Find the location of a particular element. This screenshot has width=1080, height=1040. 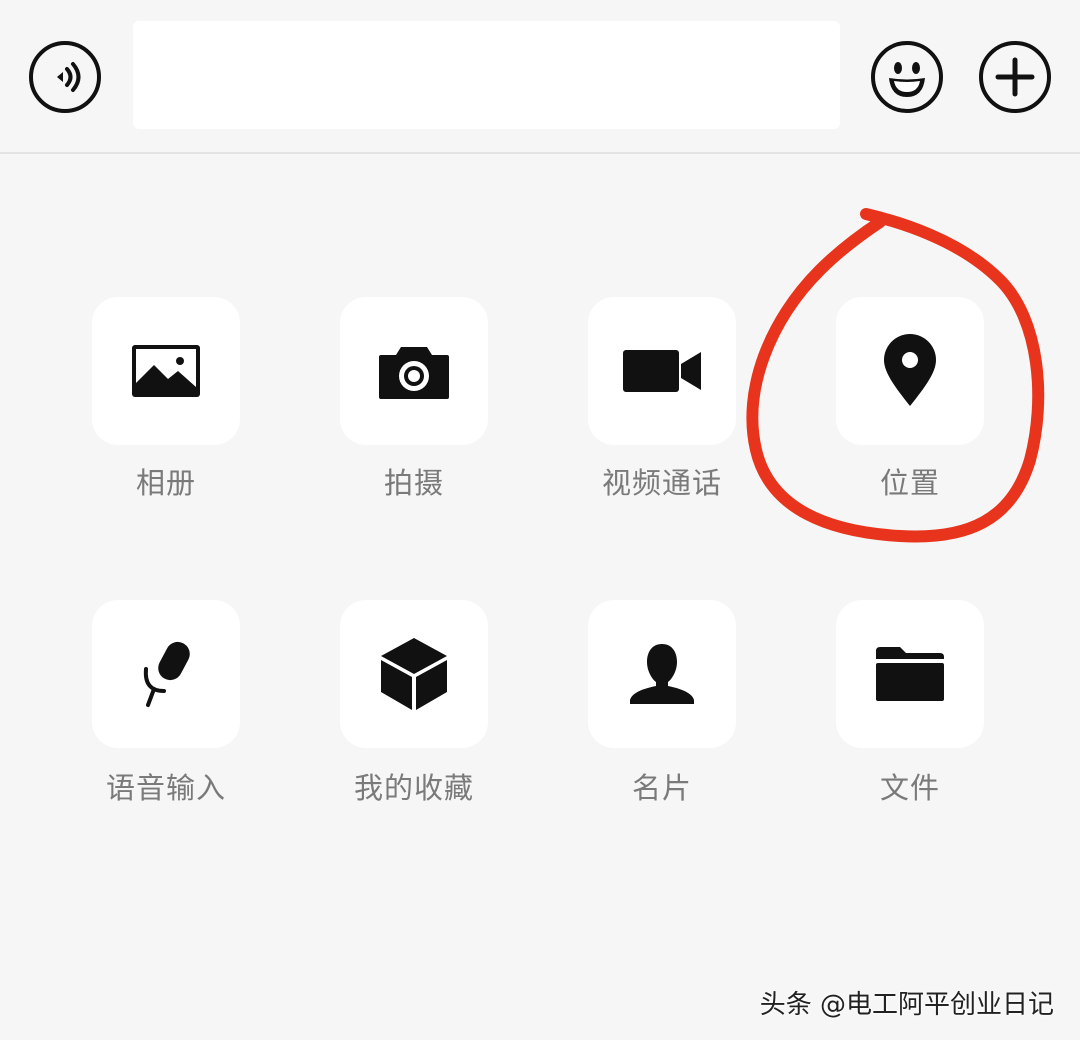

more-functions-button is located at coordinates (1015, 77).